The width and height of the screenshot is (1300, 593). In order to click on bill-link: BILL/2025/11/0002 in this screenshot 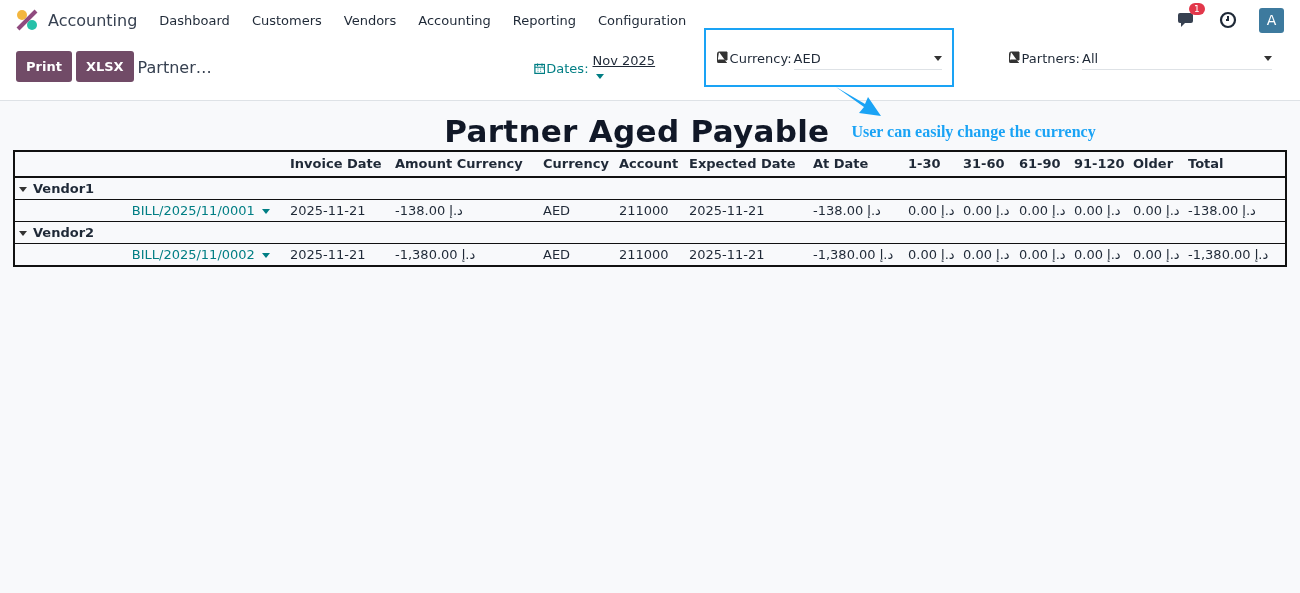, I will do `click(200, 254)`.